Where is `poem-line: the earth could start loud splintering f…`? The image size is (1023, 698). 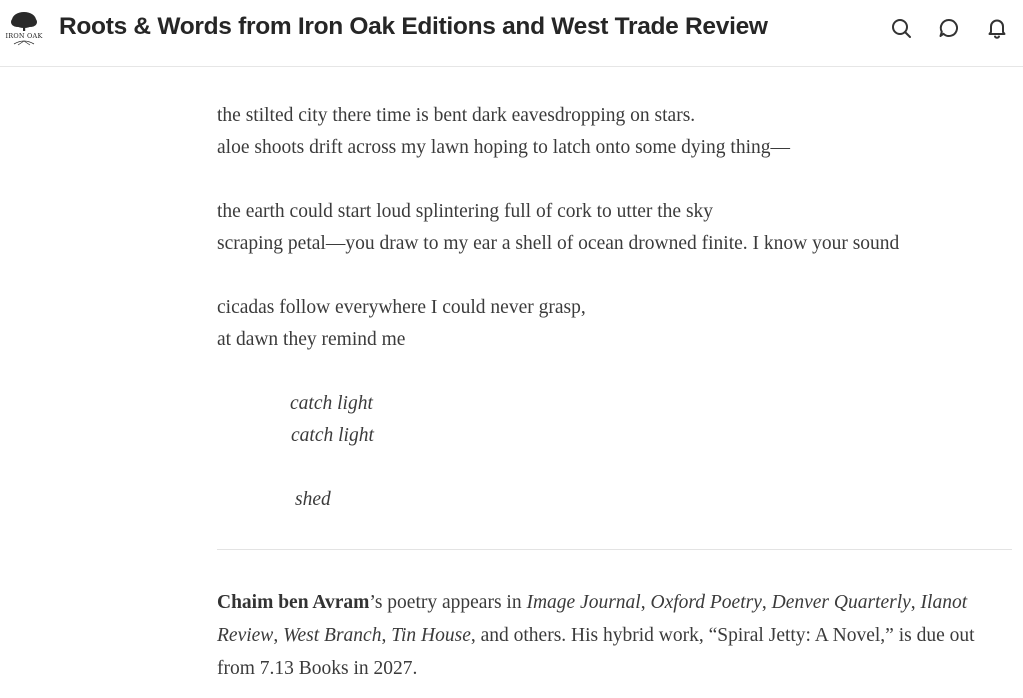
poem-line: the earth could start loud splintering f… is located at coordinates (465, 211).